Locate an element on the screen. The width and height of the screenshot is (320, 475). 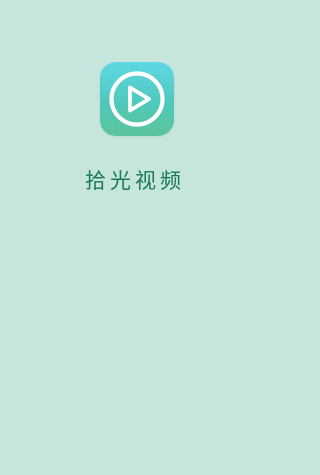
app-logo is located at coordinates (137, 99).